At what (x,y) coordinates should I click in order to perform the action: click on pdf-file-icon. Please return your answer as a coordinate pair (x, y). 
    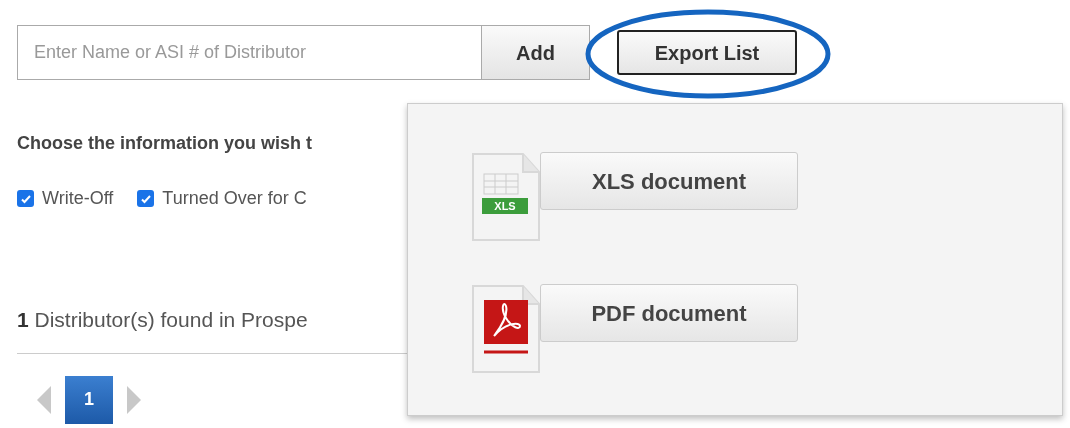
    Looking at the image, I should click on (506, 330).